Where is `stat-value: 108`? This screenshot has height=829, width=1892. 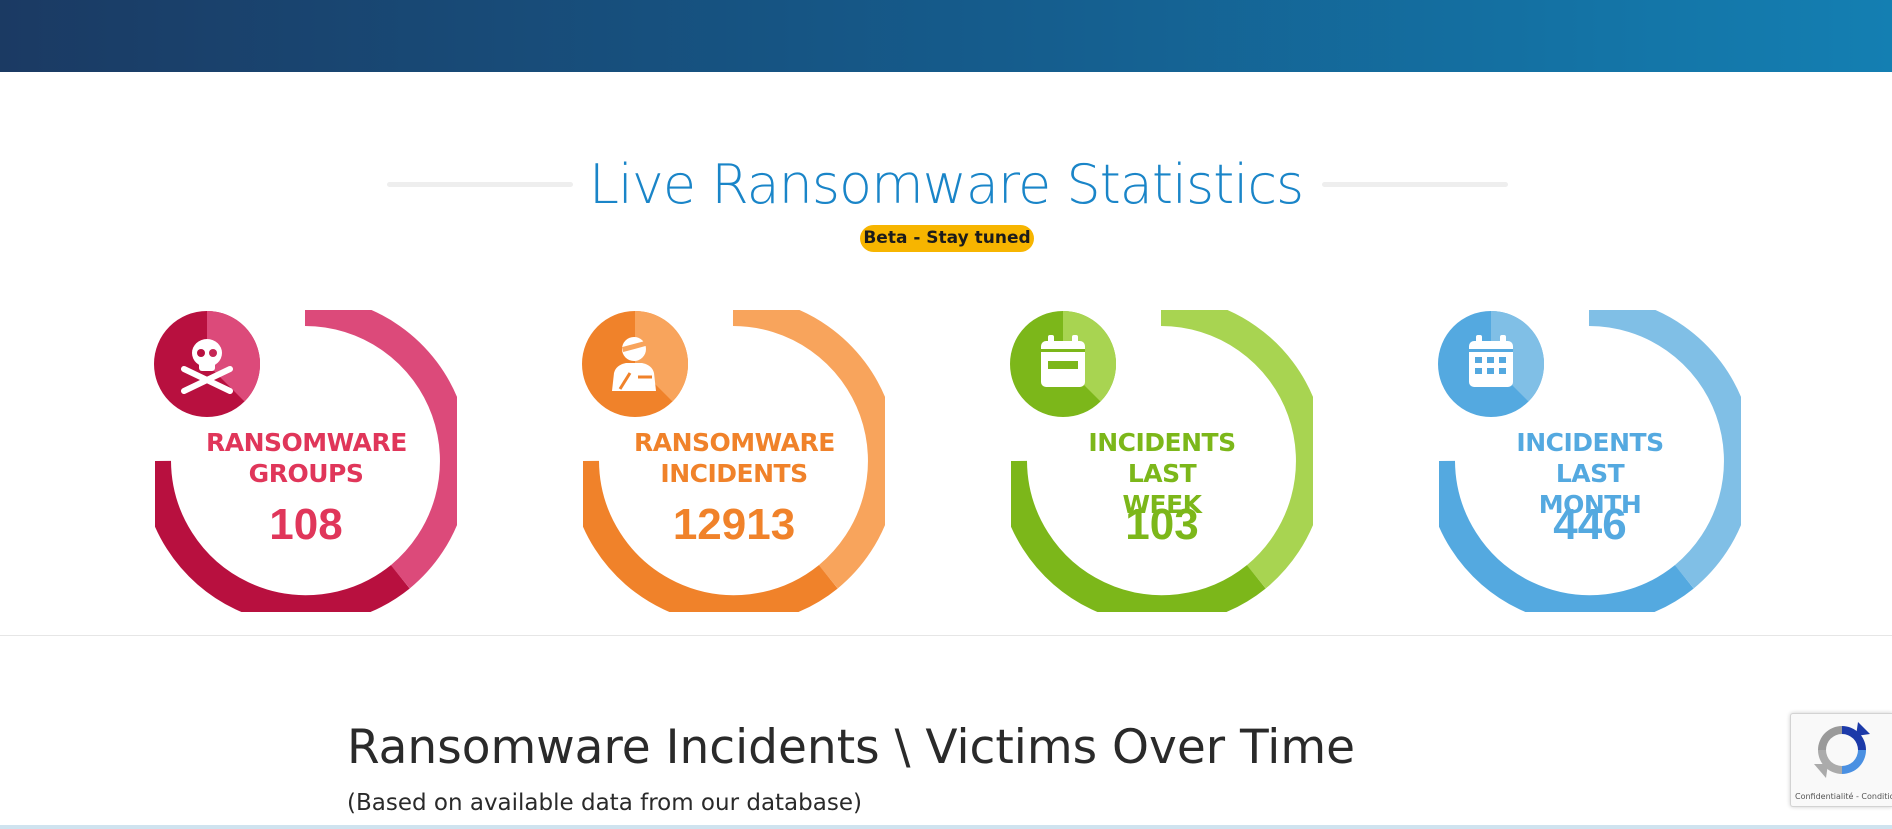
stat-value: 108 is located at coordinates (306, 524).